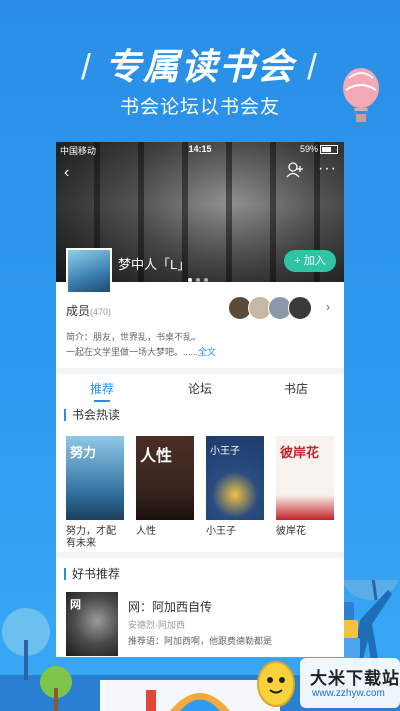 The image size is (400, 711). I want to click on tab-bookstore: 书店, so click(296, 388).